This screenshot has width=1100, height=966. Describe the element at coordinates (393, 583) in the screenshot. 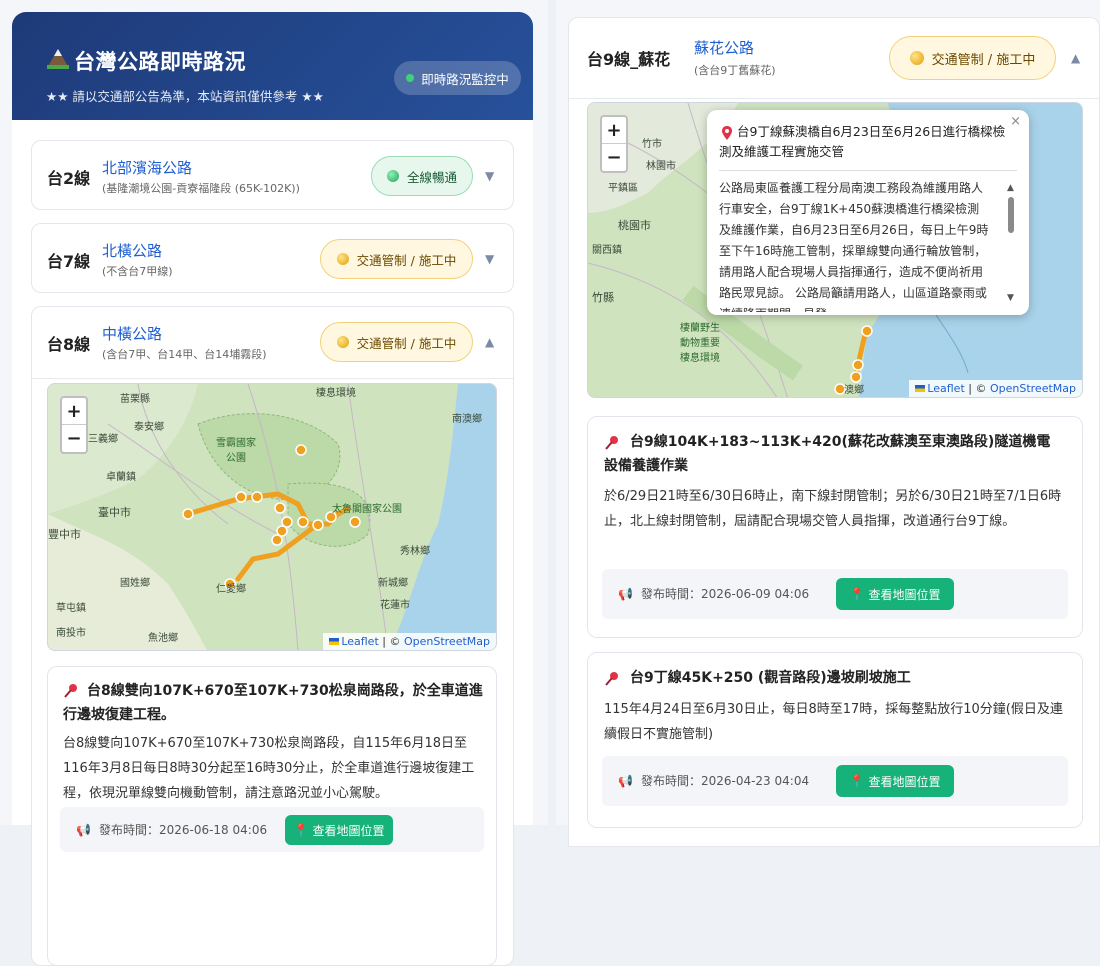

I see `map-label: 新城鄉` at that location.